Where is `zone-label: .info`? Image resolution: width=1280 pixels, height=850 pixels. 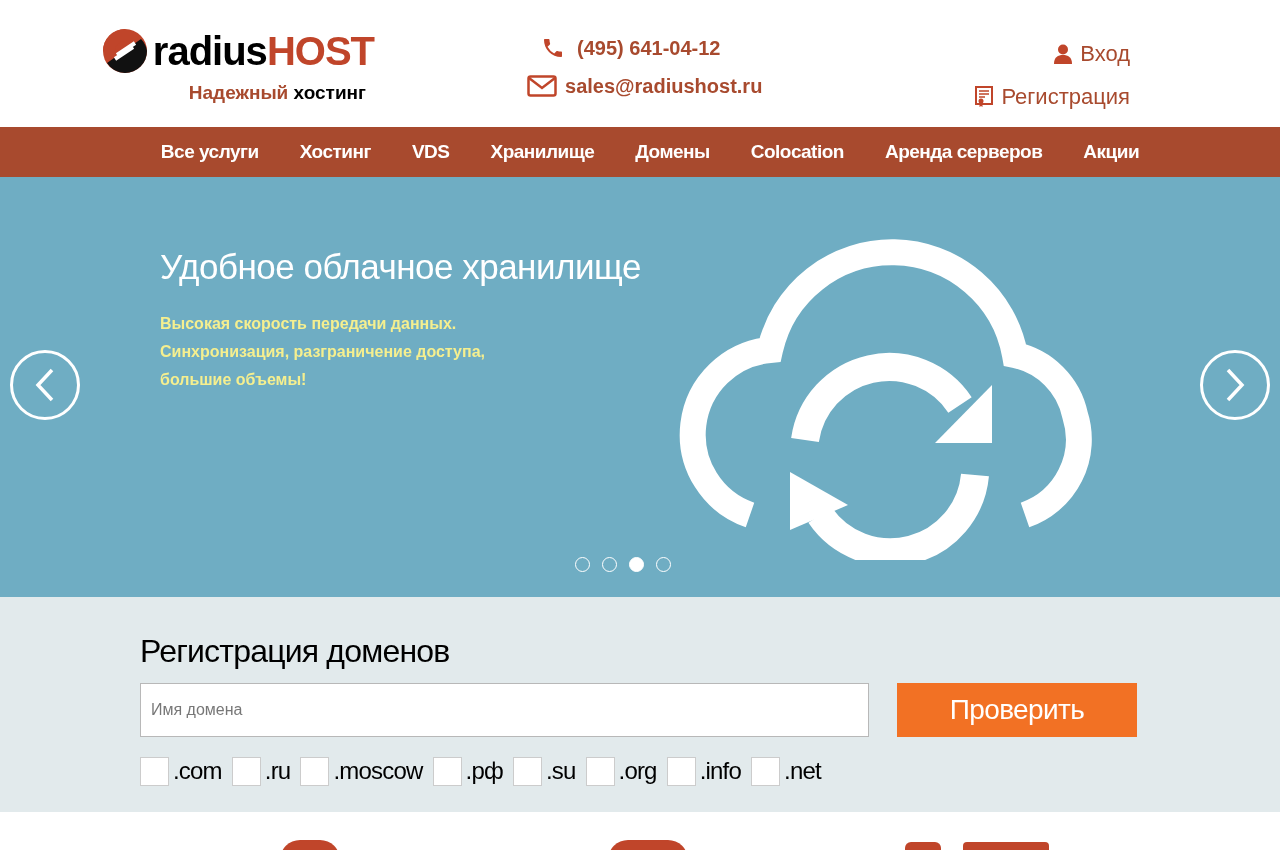 zone-label: .info is located at coordinates (720, 771).